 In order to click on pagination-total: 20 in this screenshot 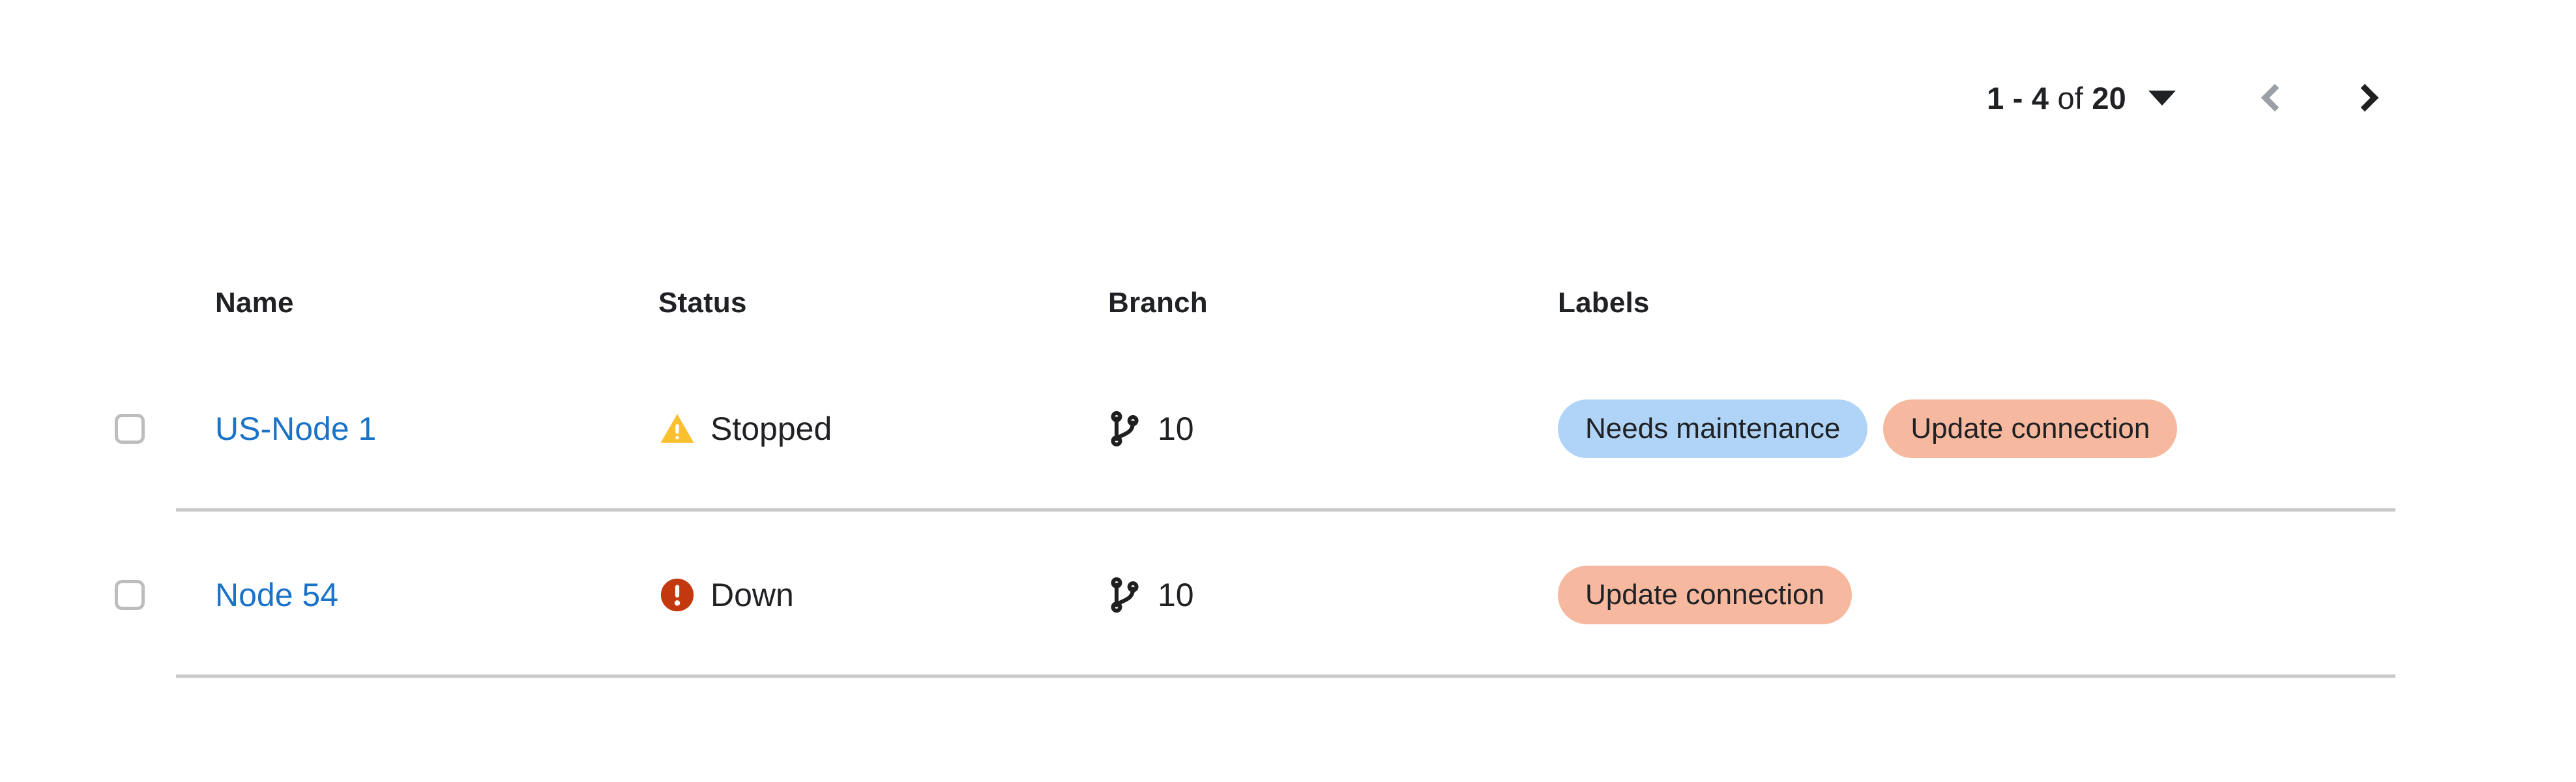, I will do `click(2109, 97)`.